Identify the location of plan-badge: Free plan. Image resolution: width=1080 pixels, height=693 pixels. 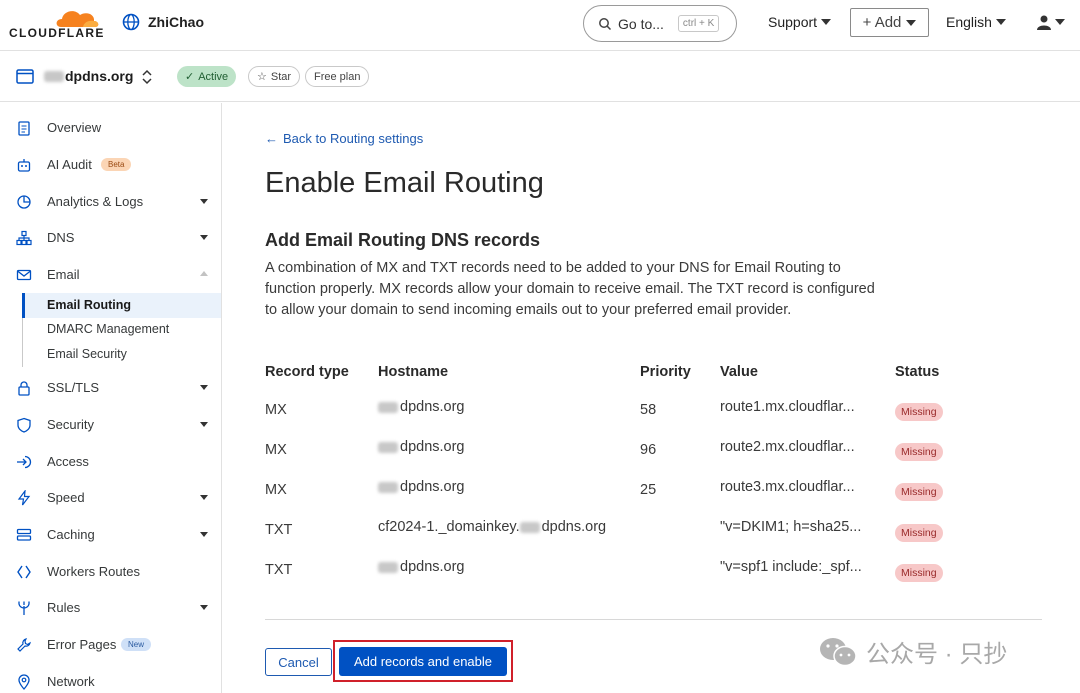
(337, 76).